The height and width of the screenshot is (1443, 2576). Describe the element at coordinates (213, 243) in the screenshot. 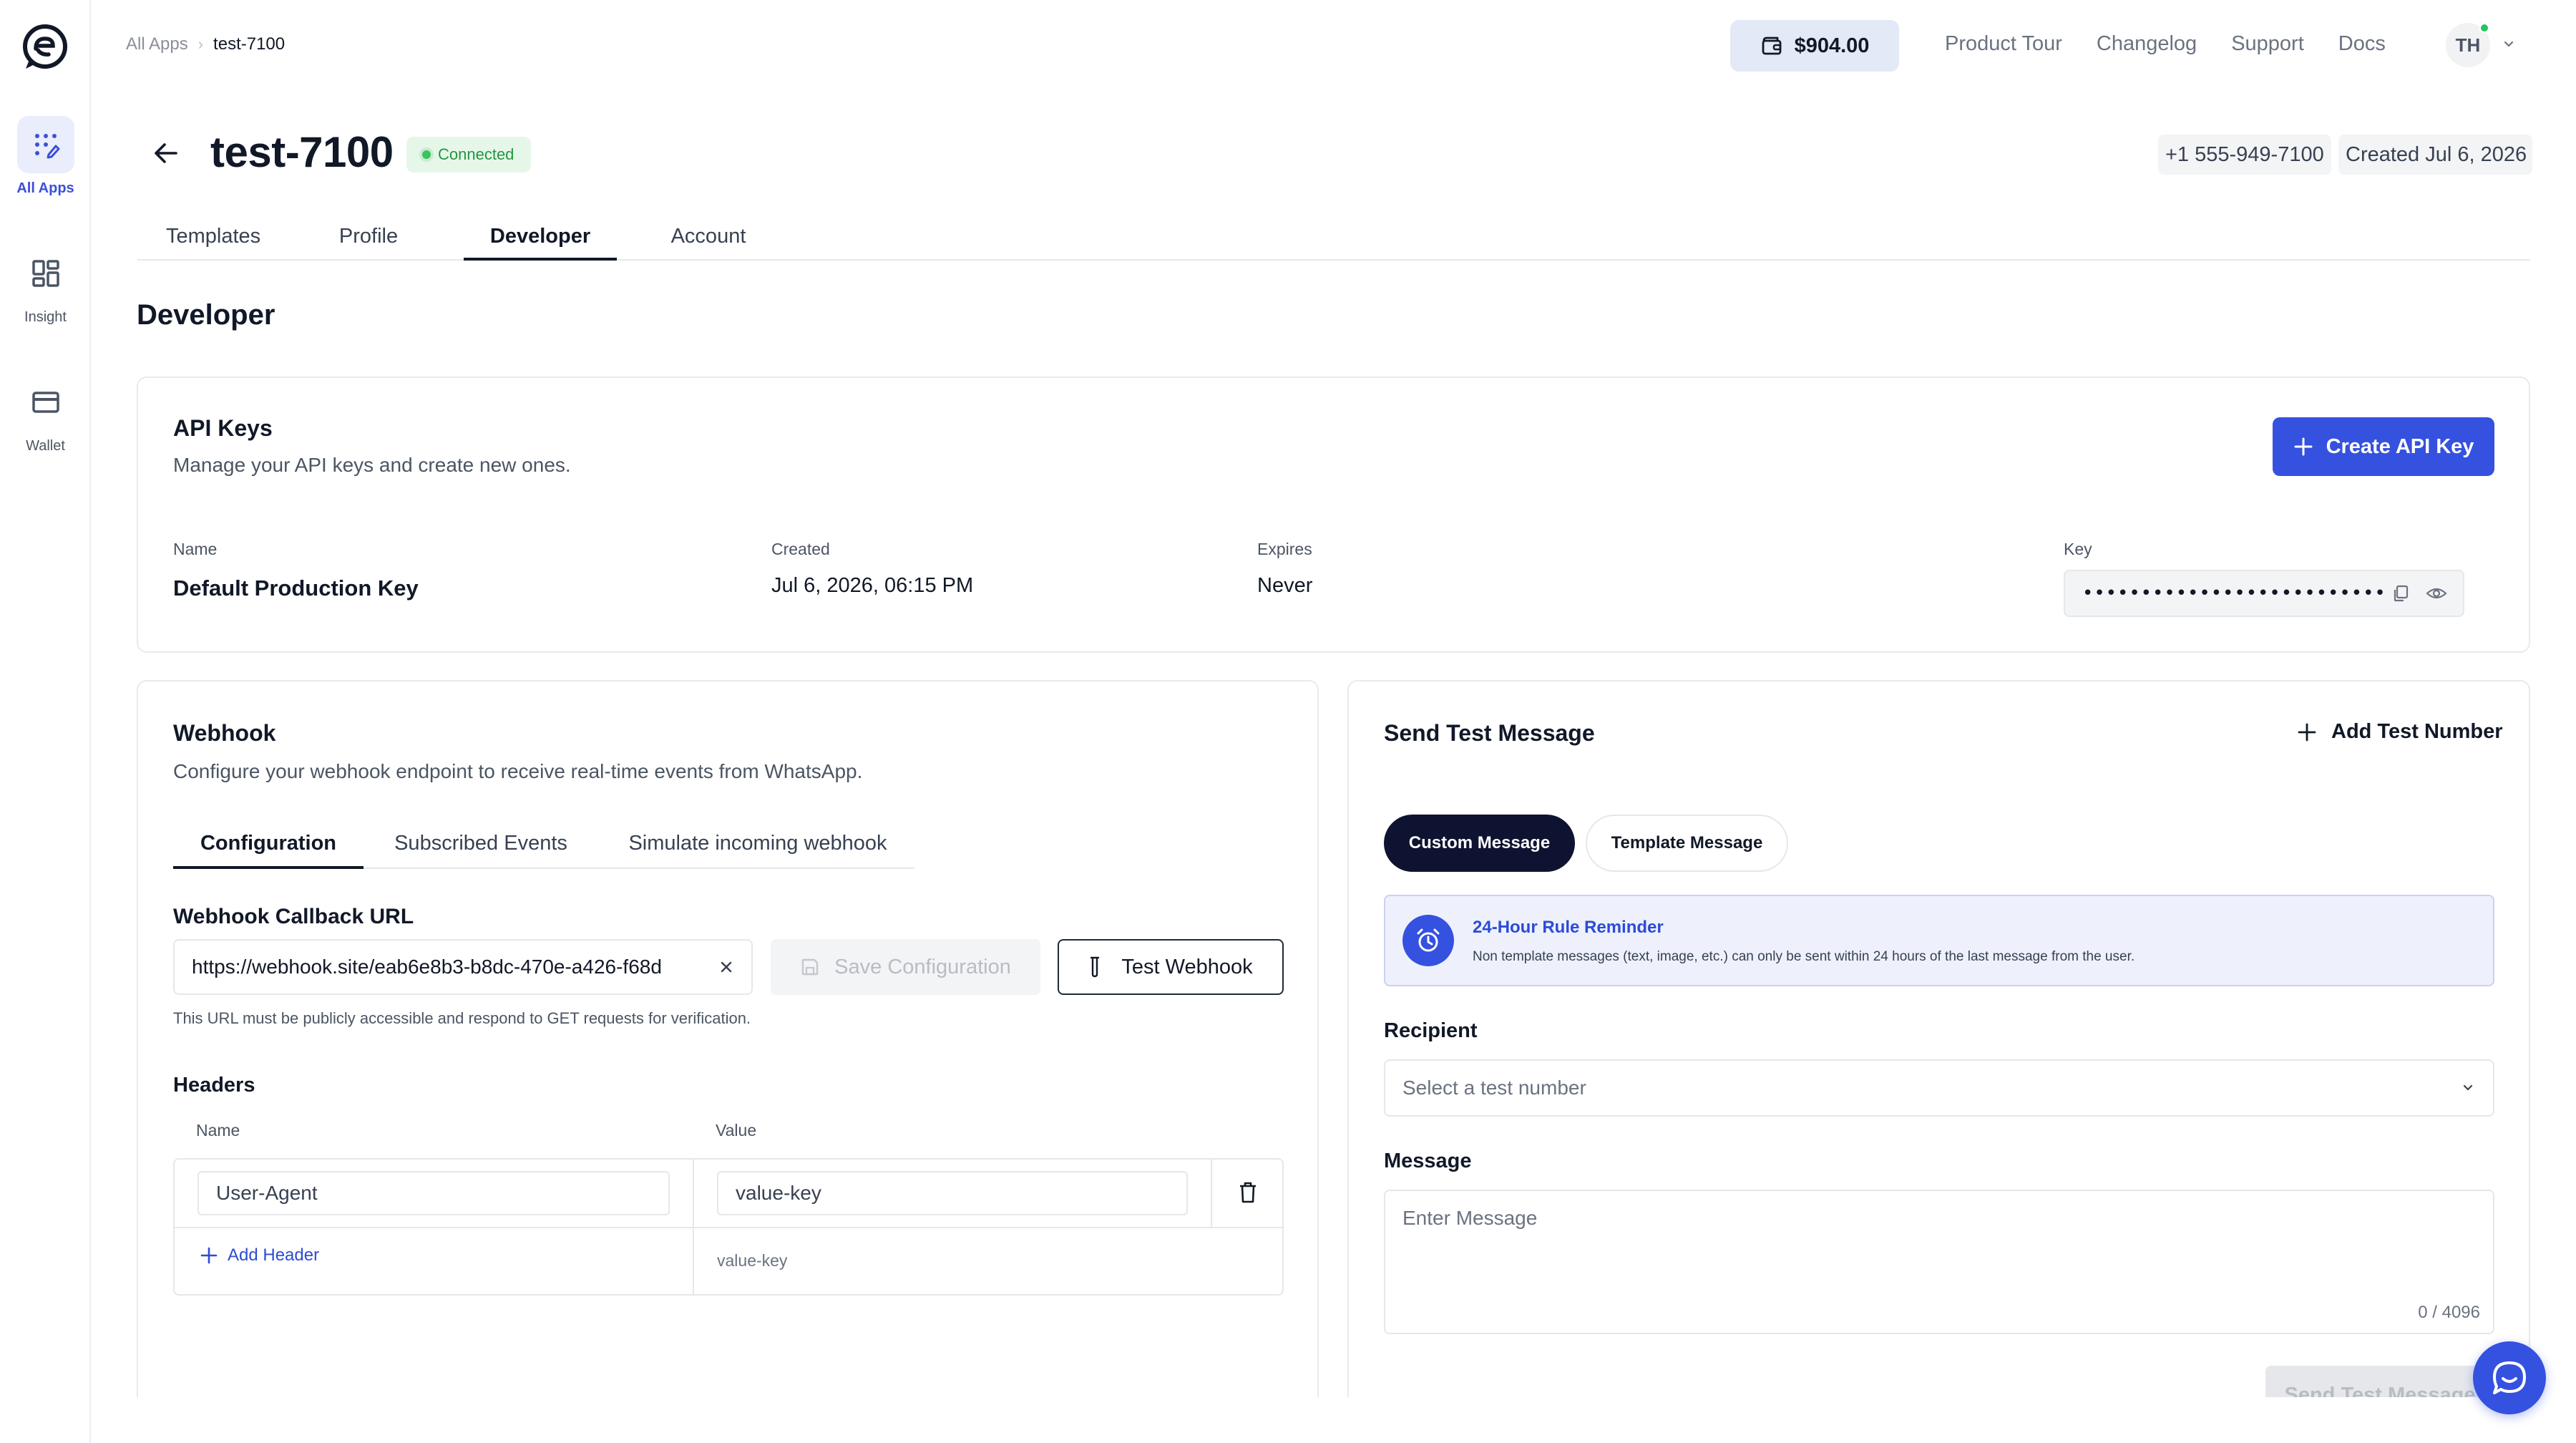

I see `tab-templates: Templates` at that location.